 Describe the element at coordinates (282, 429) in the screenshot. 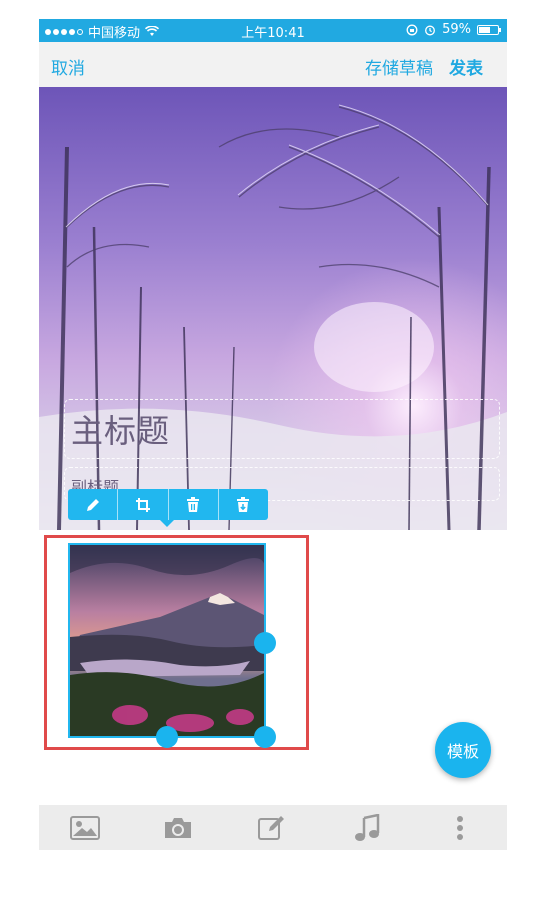

I see `title-field: 主标题` at that location.